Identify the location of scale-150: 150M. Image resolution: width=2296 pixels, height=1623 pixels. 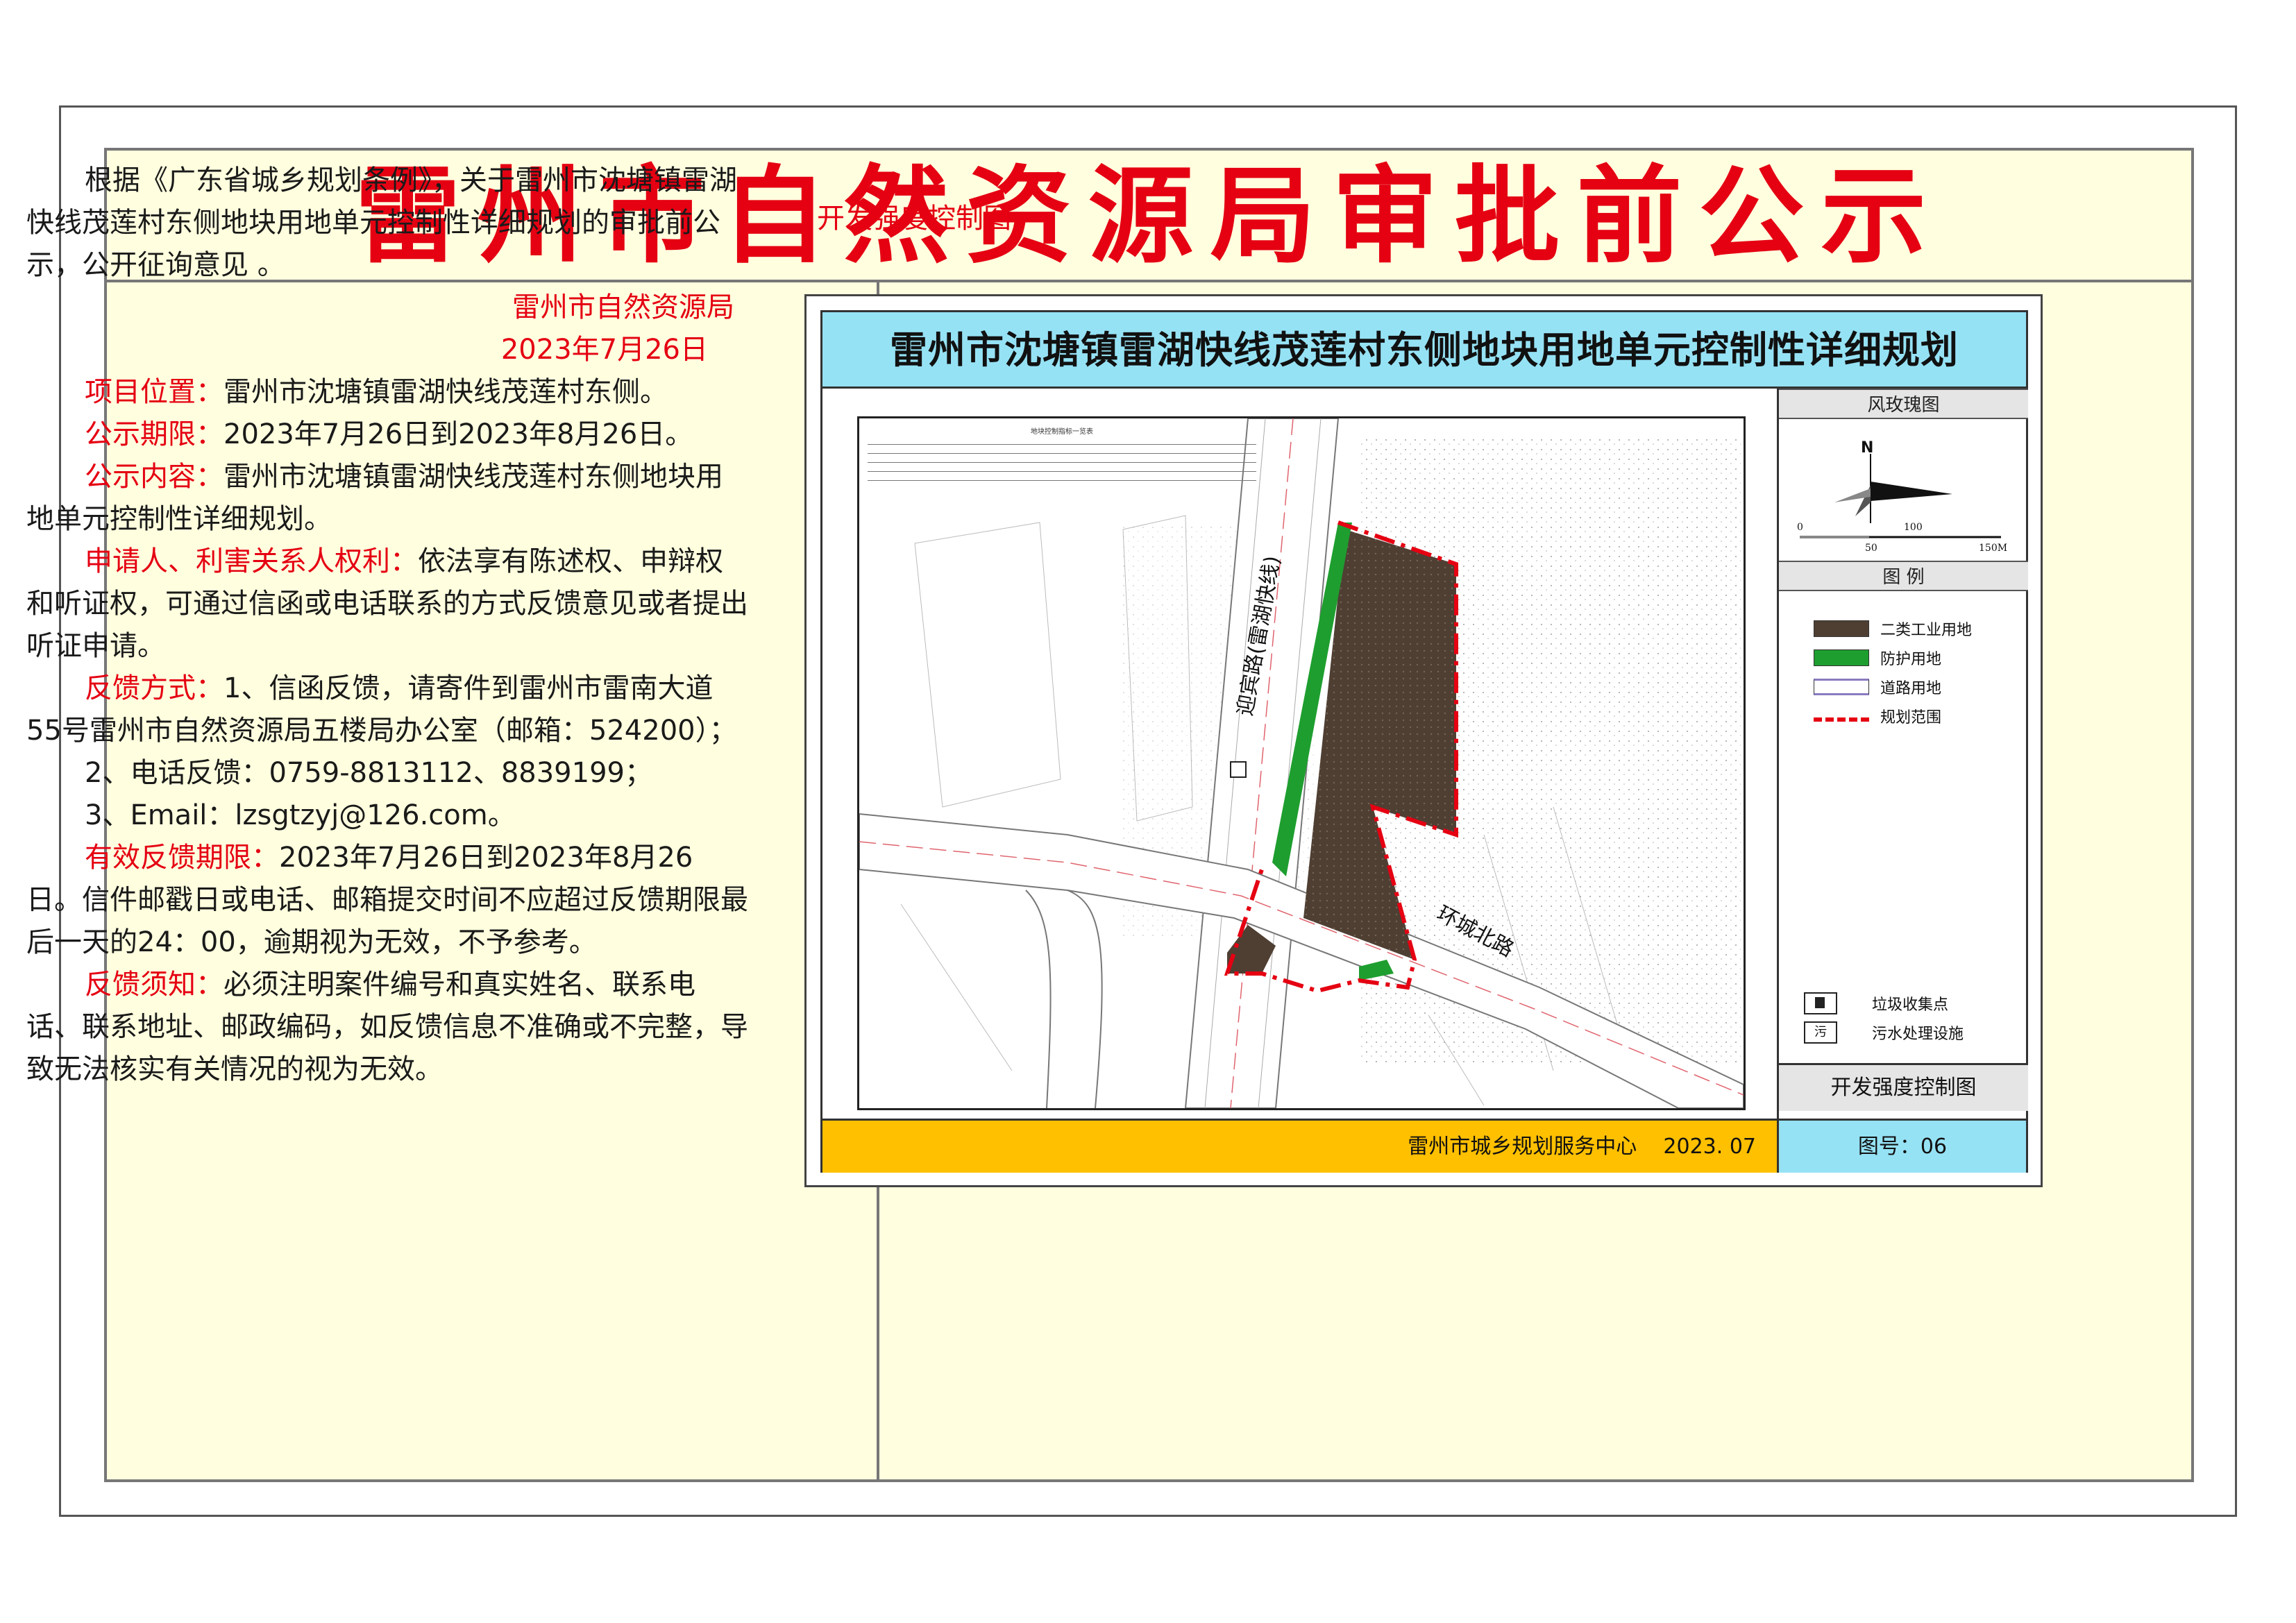
(1993, 548).